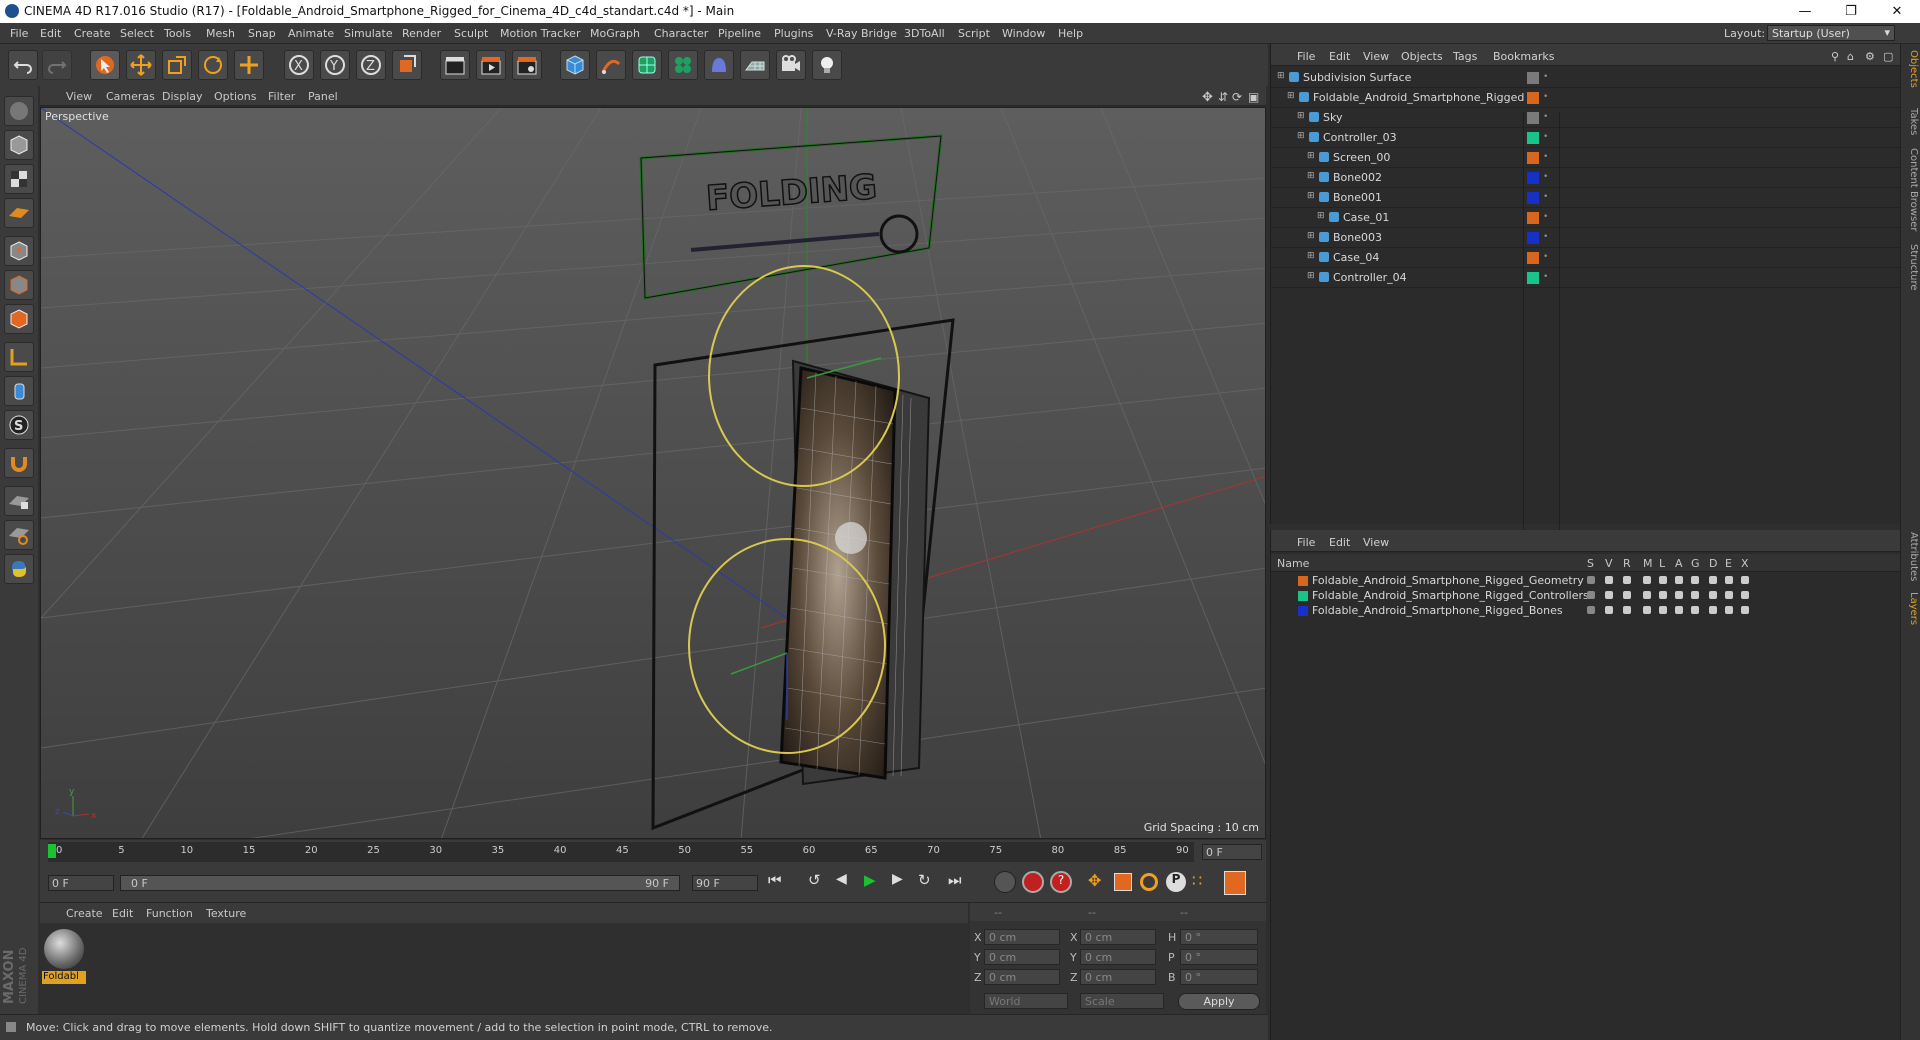  What do you see at coordinates (1122, 1001) in the screenshot?
I see `size-mode-select: Scale` at bounding box center [1122, 1001].